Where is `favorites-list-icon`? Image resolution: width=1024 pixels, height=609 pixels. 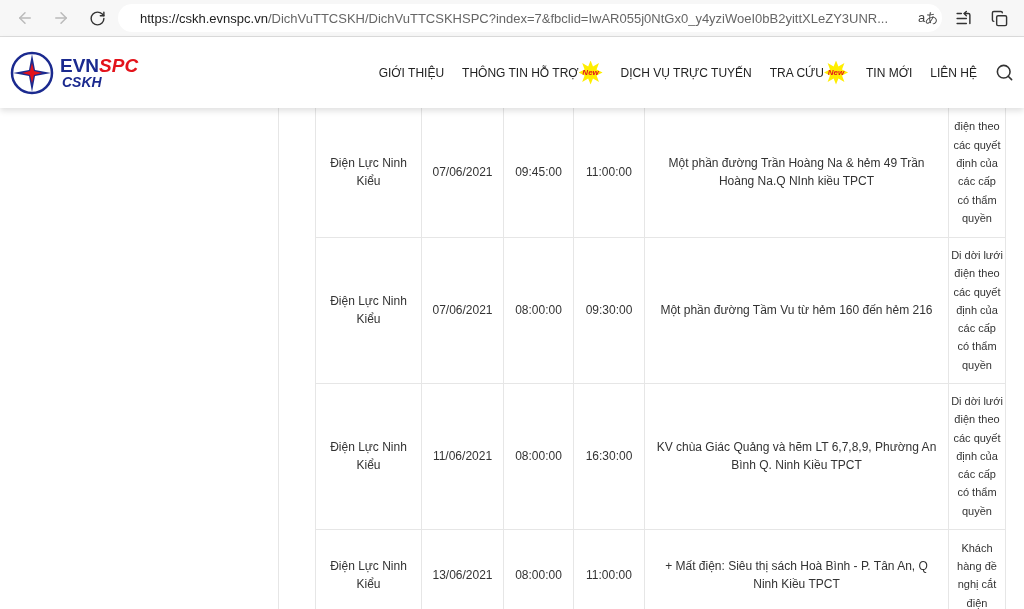
favorites-list-icon is located at coordinates (963, 18).